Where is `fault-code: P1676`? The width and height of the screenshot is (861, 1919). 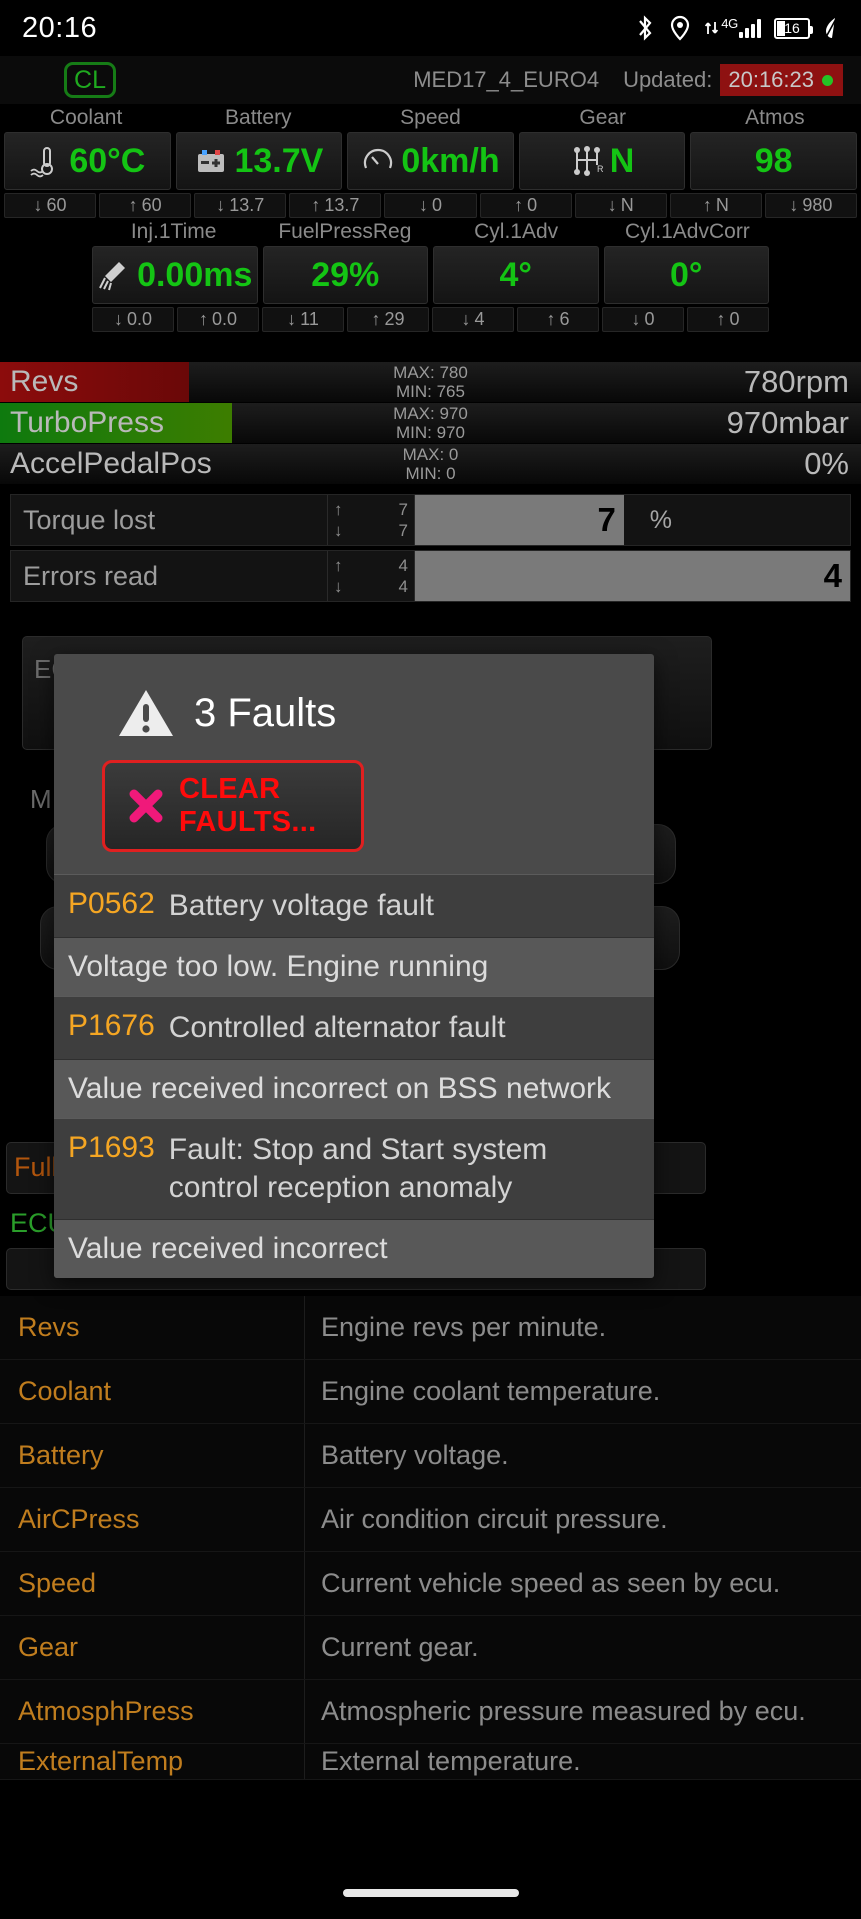
fault-code: P1676 is located at coordinates (111, 1025).